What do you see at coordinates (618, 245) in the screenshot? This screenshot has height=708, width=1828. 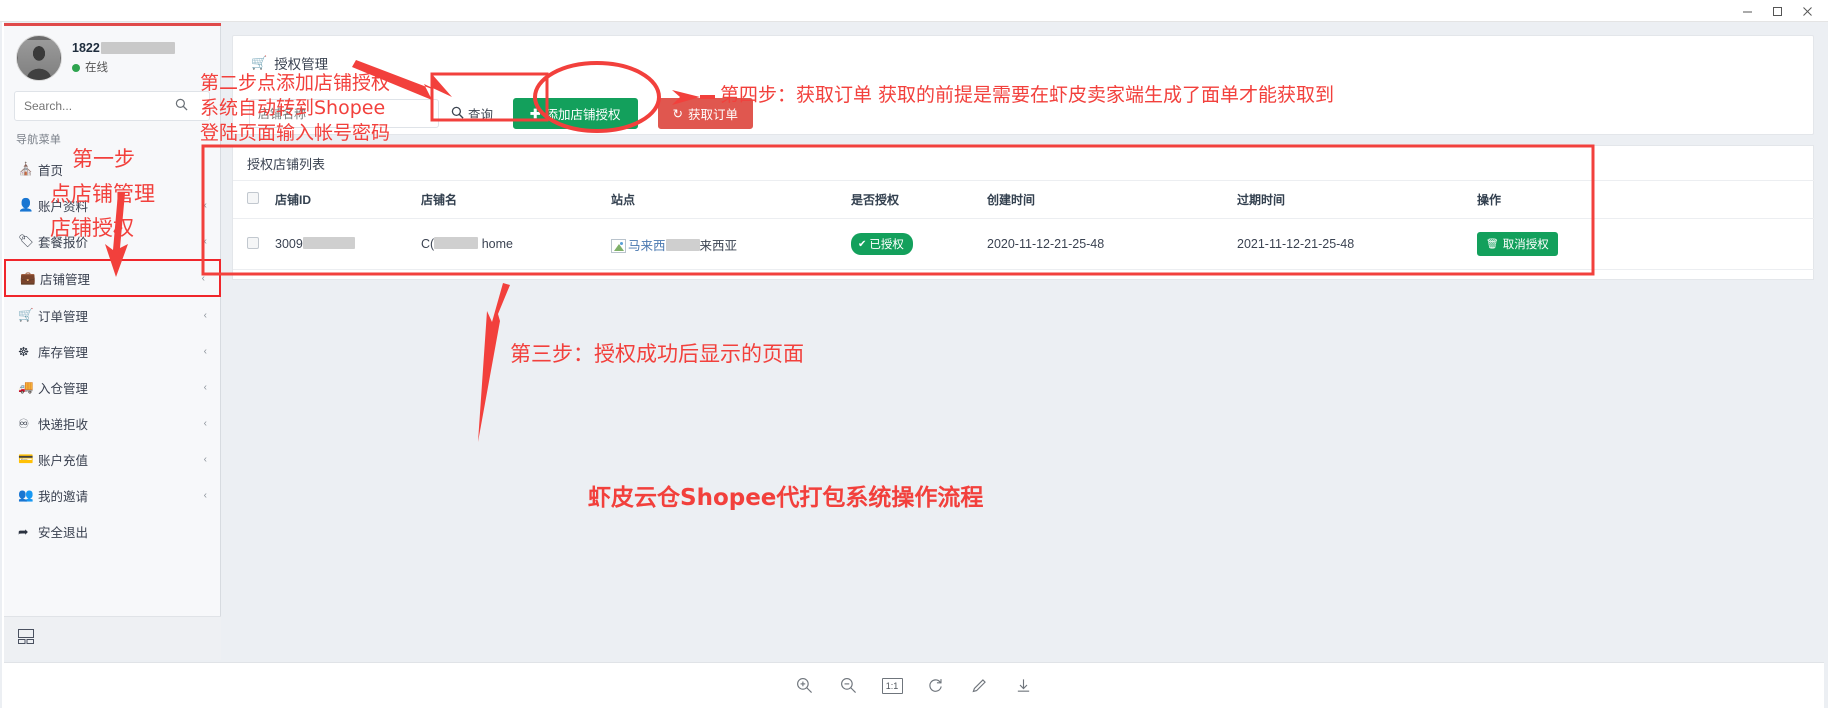 I see `broken-image-icon` at bounding box center [618, 245].